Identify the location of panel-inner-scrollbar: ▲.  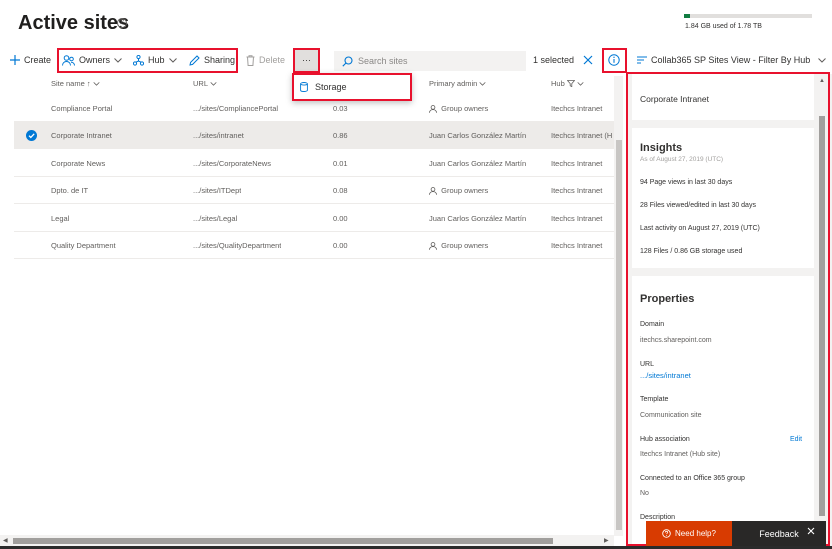
(822, 311).